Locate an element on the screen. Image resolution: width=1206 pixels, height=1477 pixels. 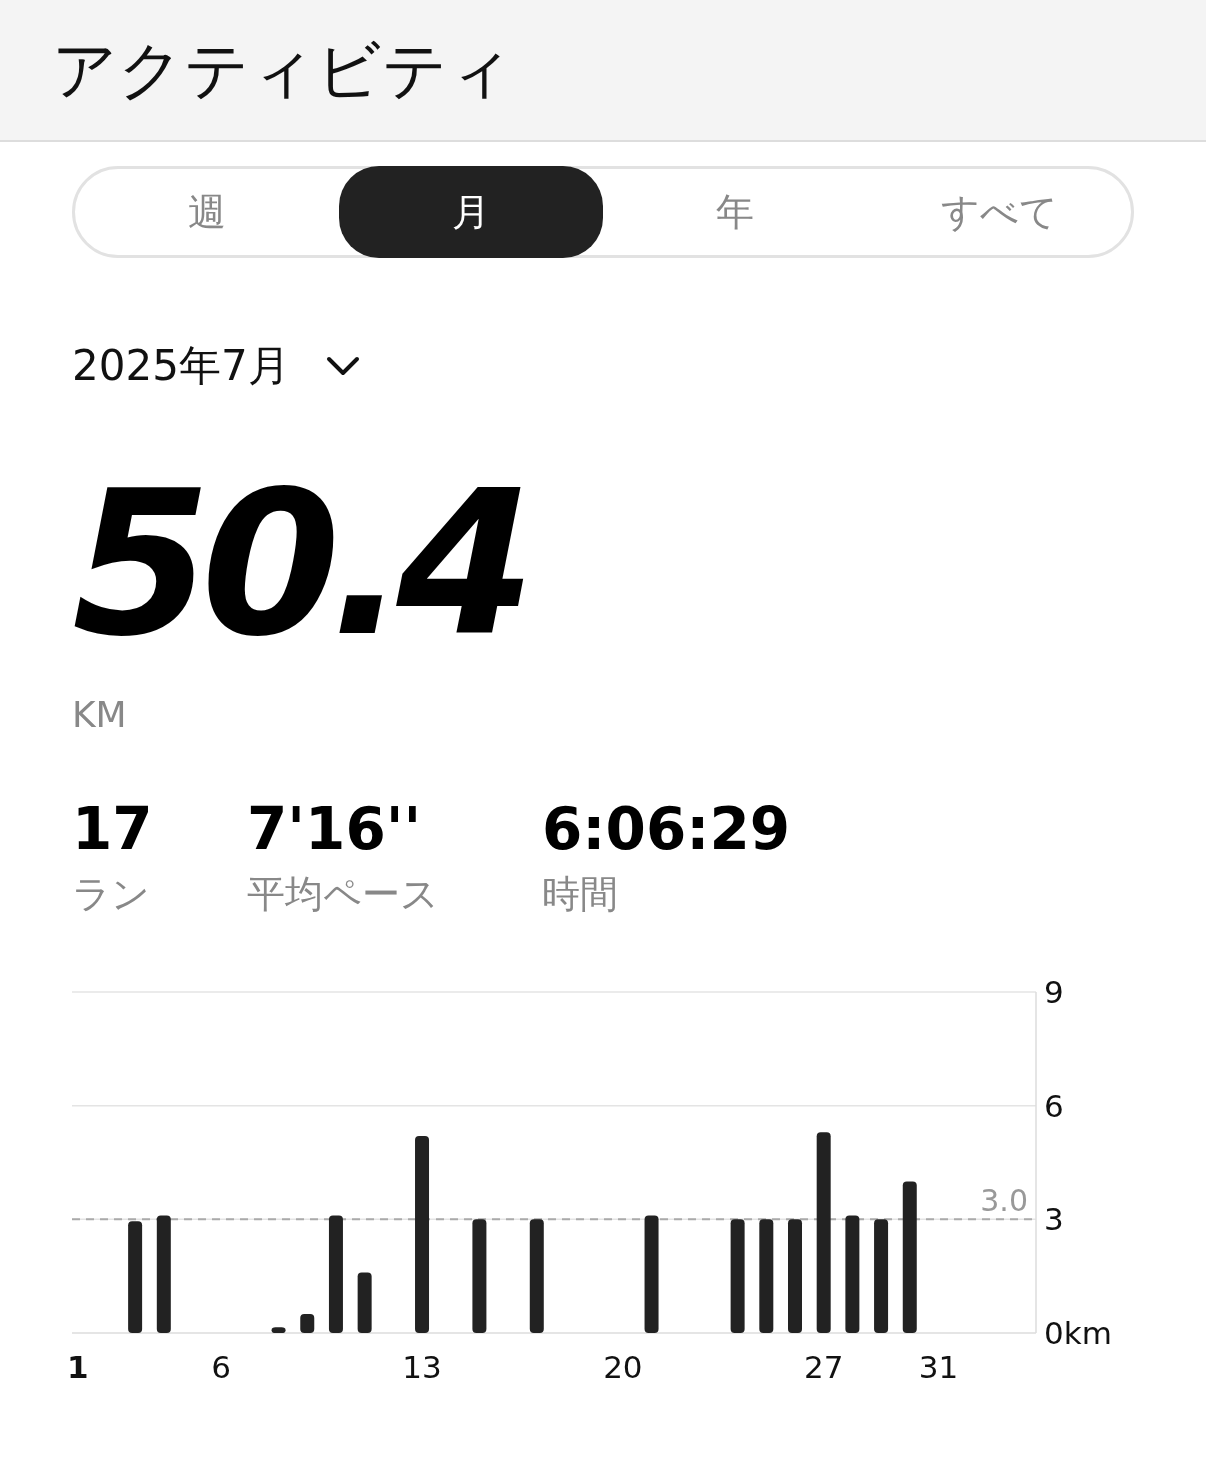
page-title: アクティビティ is located at coordinates (283, 70).